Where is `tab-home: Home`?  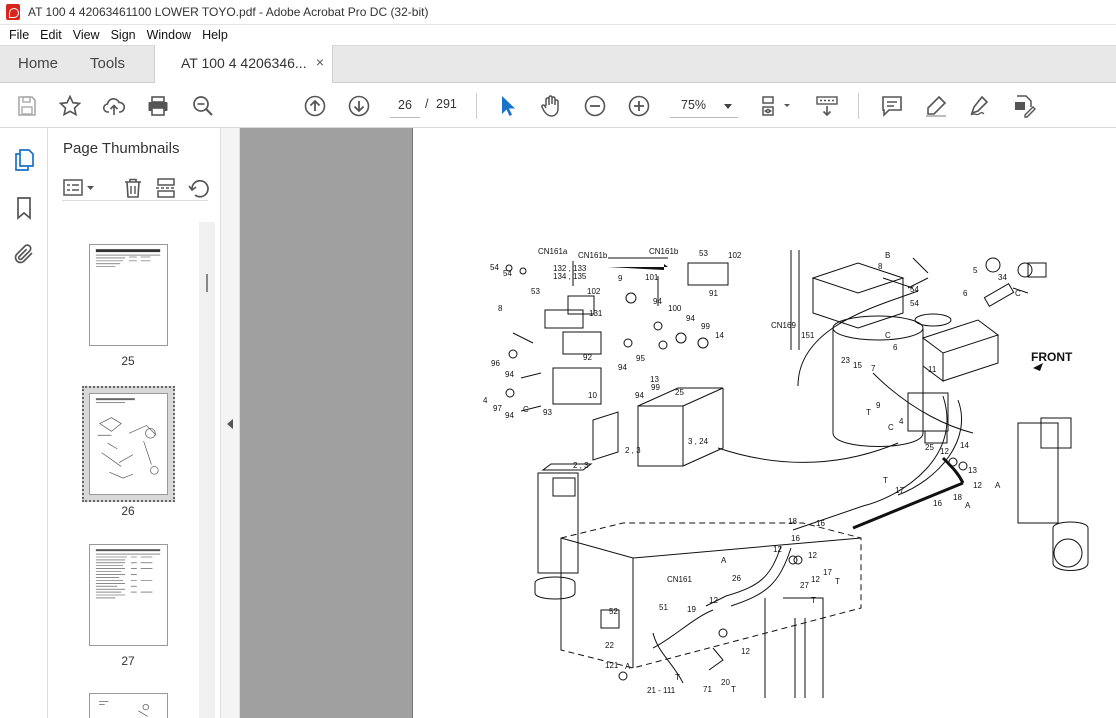
tab-home: Home is located at coordinates (38, 63).